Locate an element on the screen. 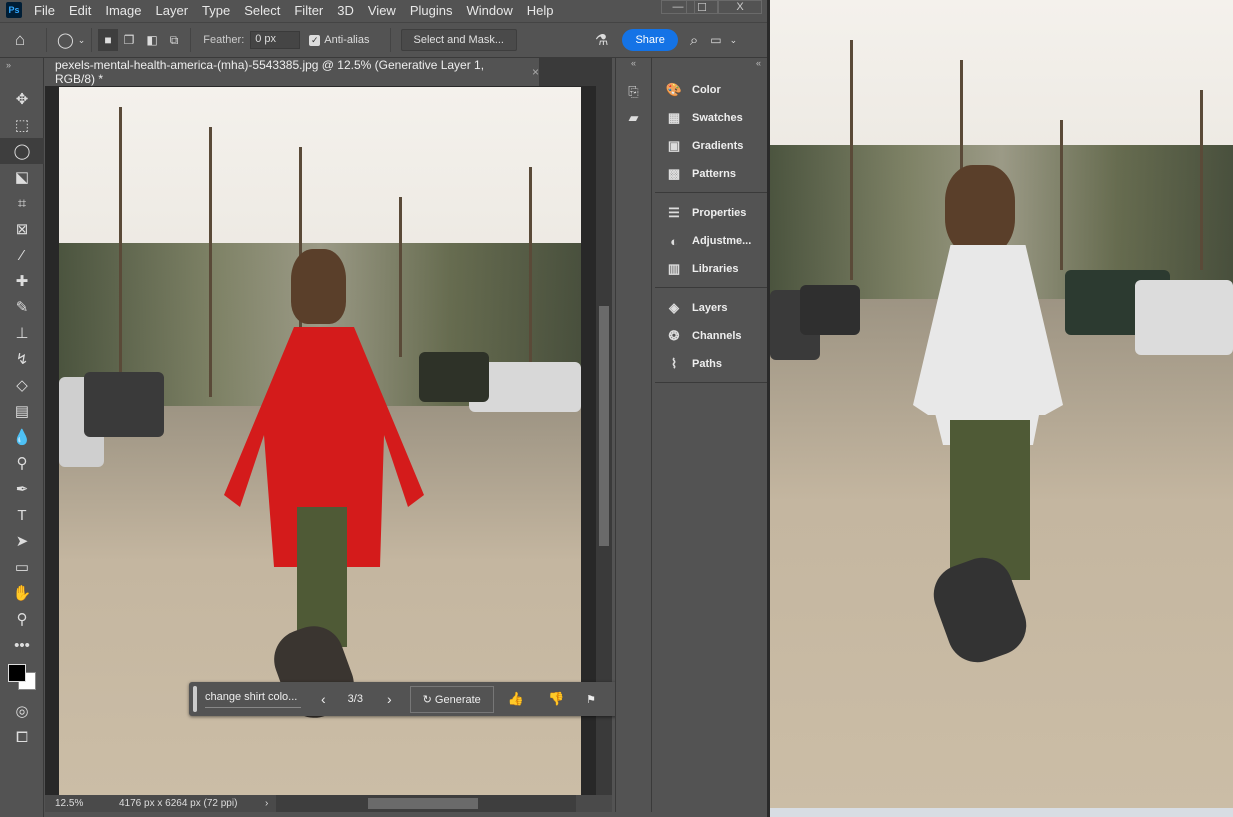 The height and width of the screenshot is (817, 1233). hand-tool-icon: ✋ is located at coordinates (22, 593).